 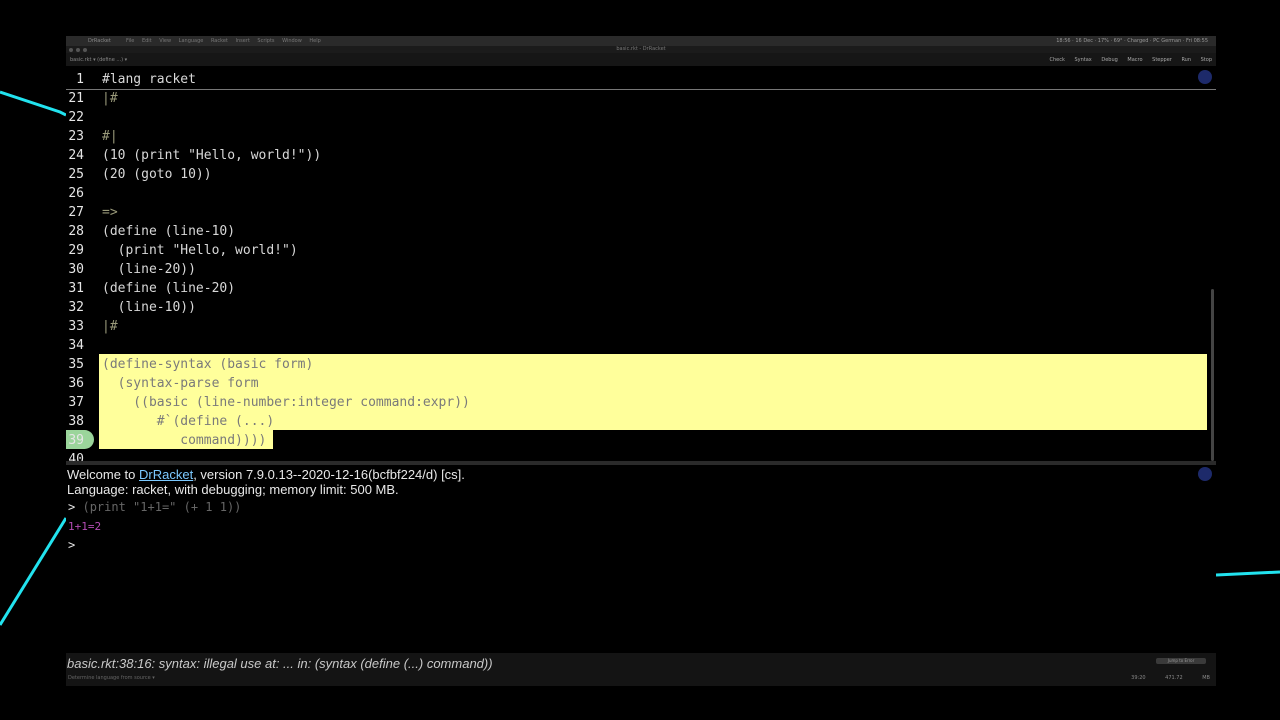 I want to click on neon-background-right, so click(x=1248, y=360).